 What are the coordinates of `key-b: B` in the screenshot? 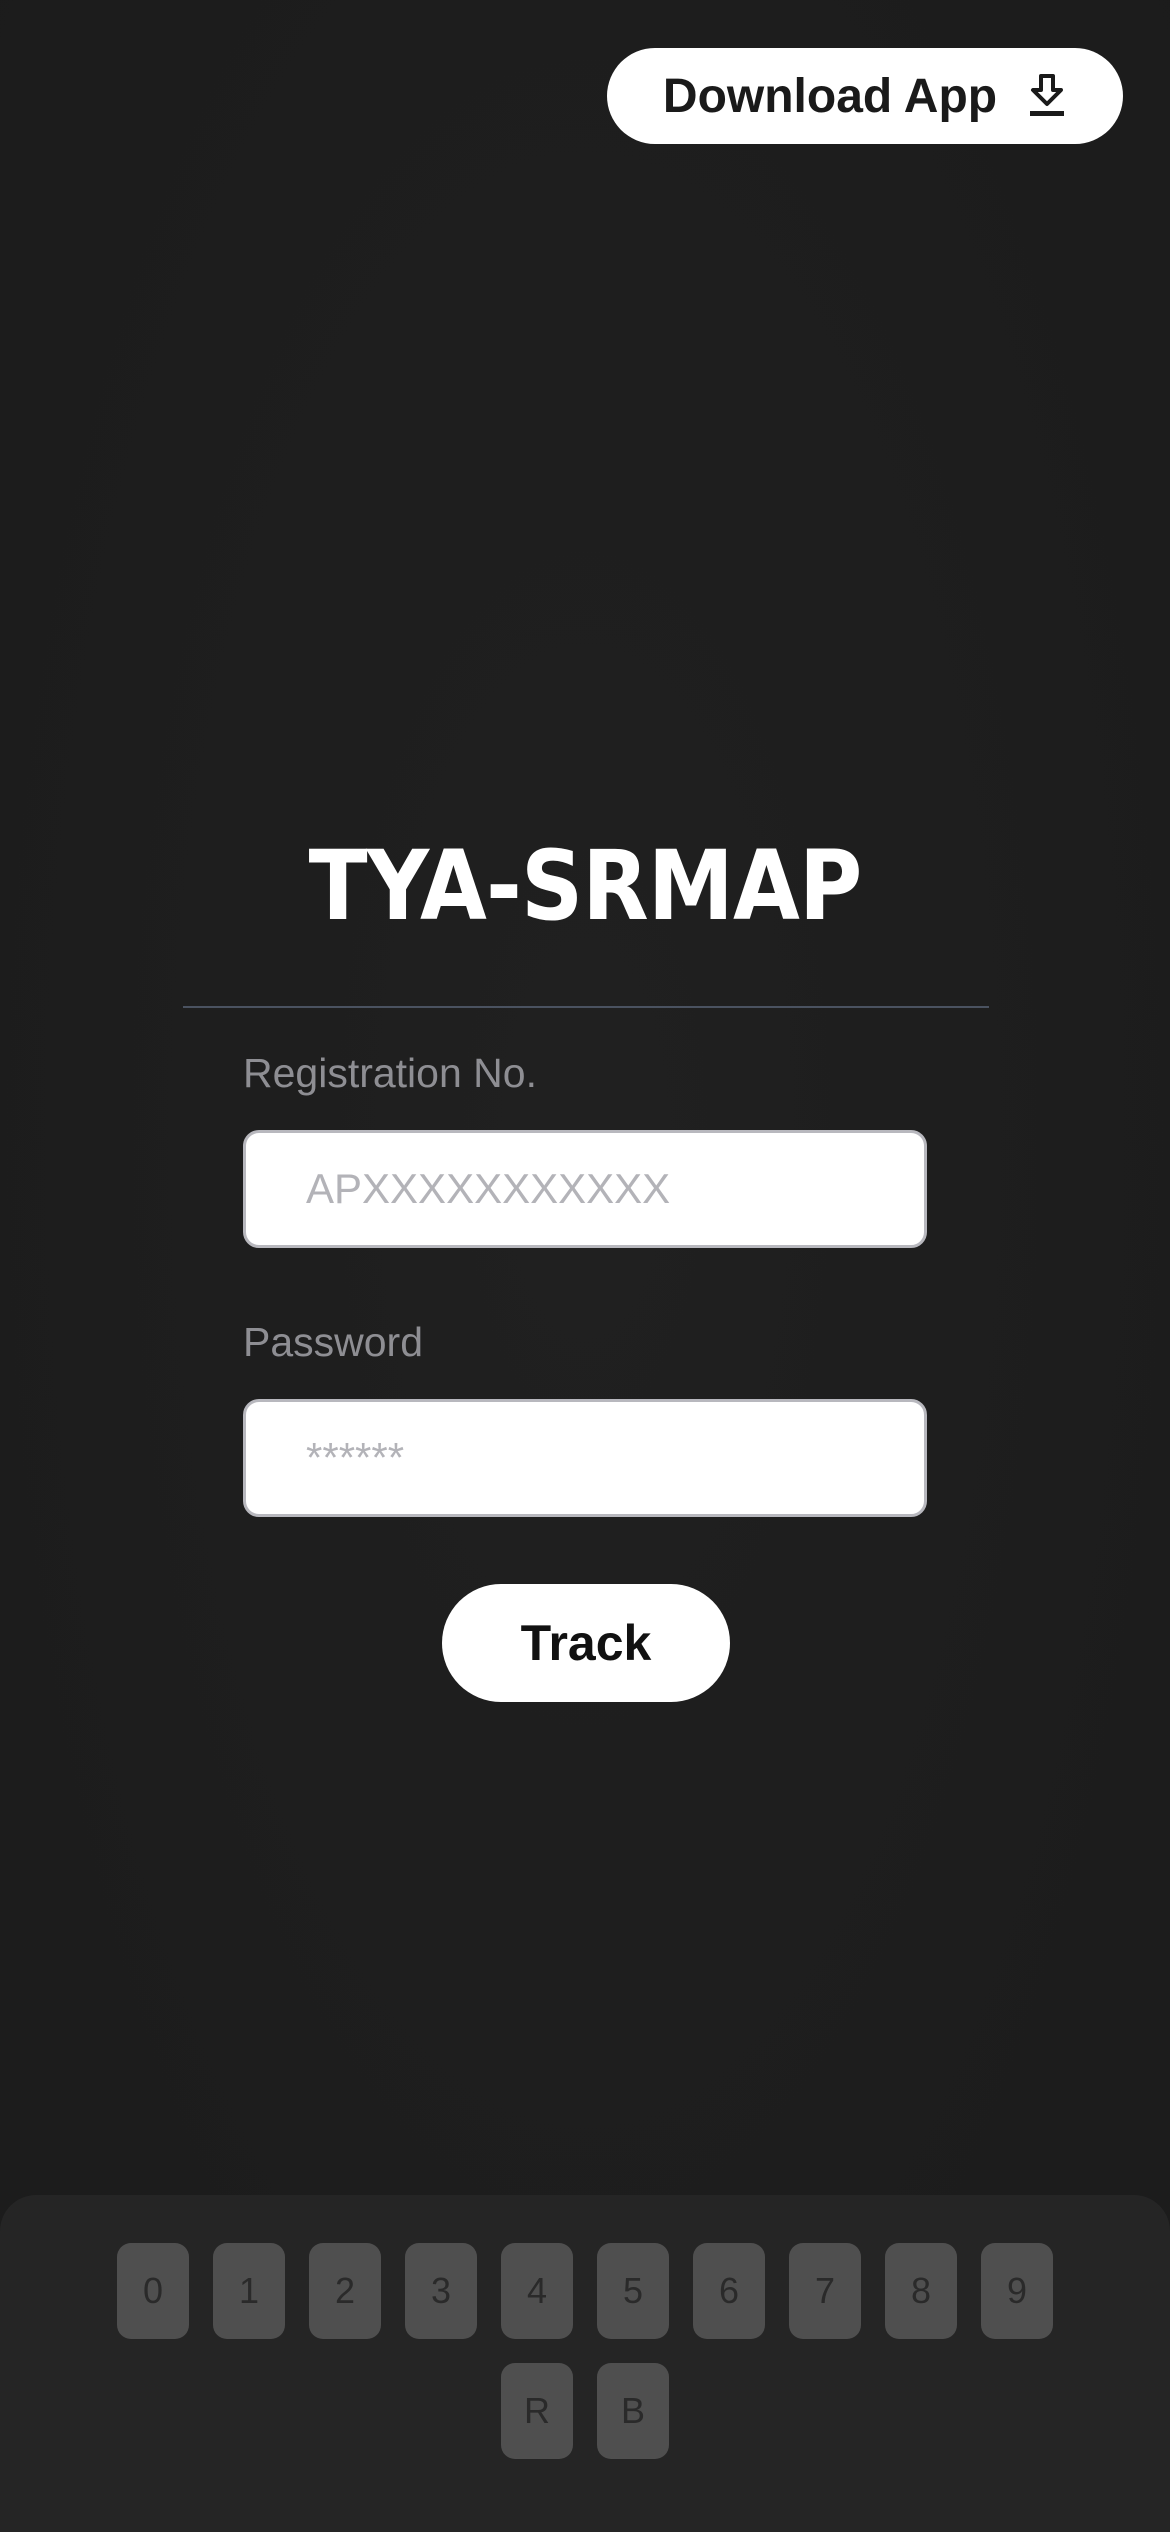 It's located at (633, 2411).